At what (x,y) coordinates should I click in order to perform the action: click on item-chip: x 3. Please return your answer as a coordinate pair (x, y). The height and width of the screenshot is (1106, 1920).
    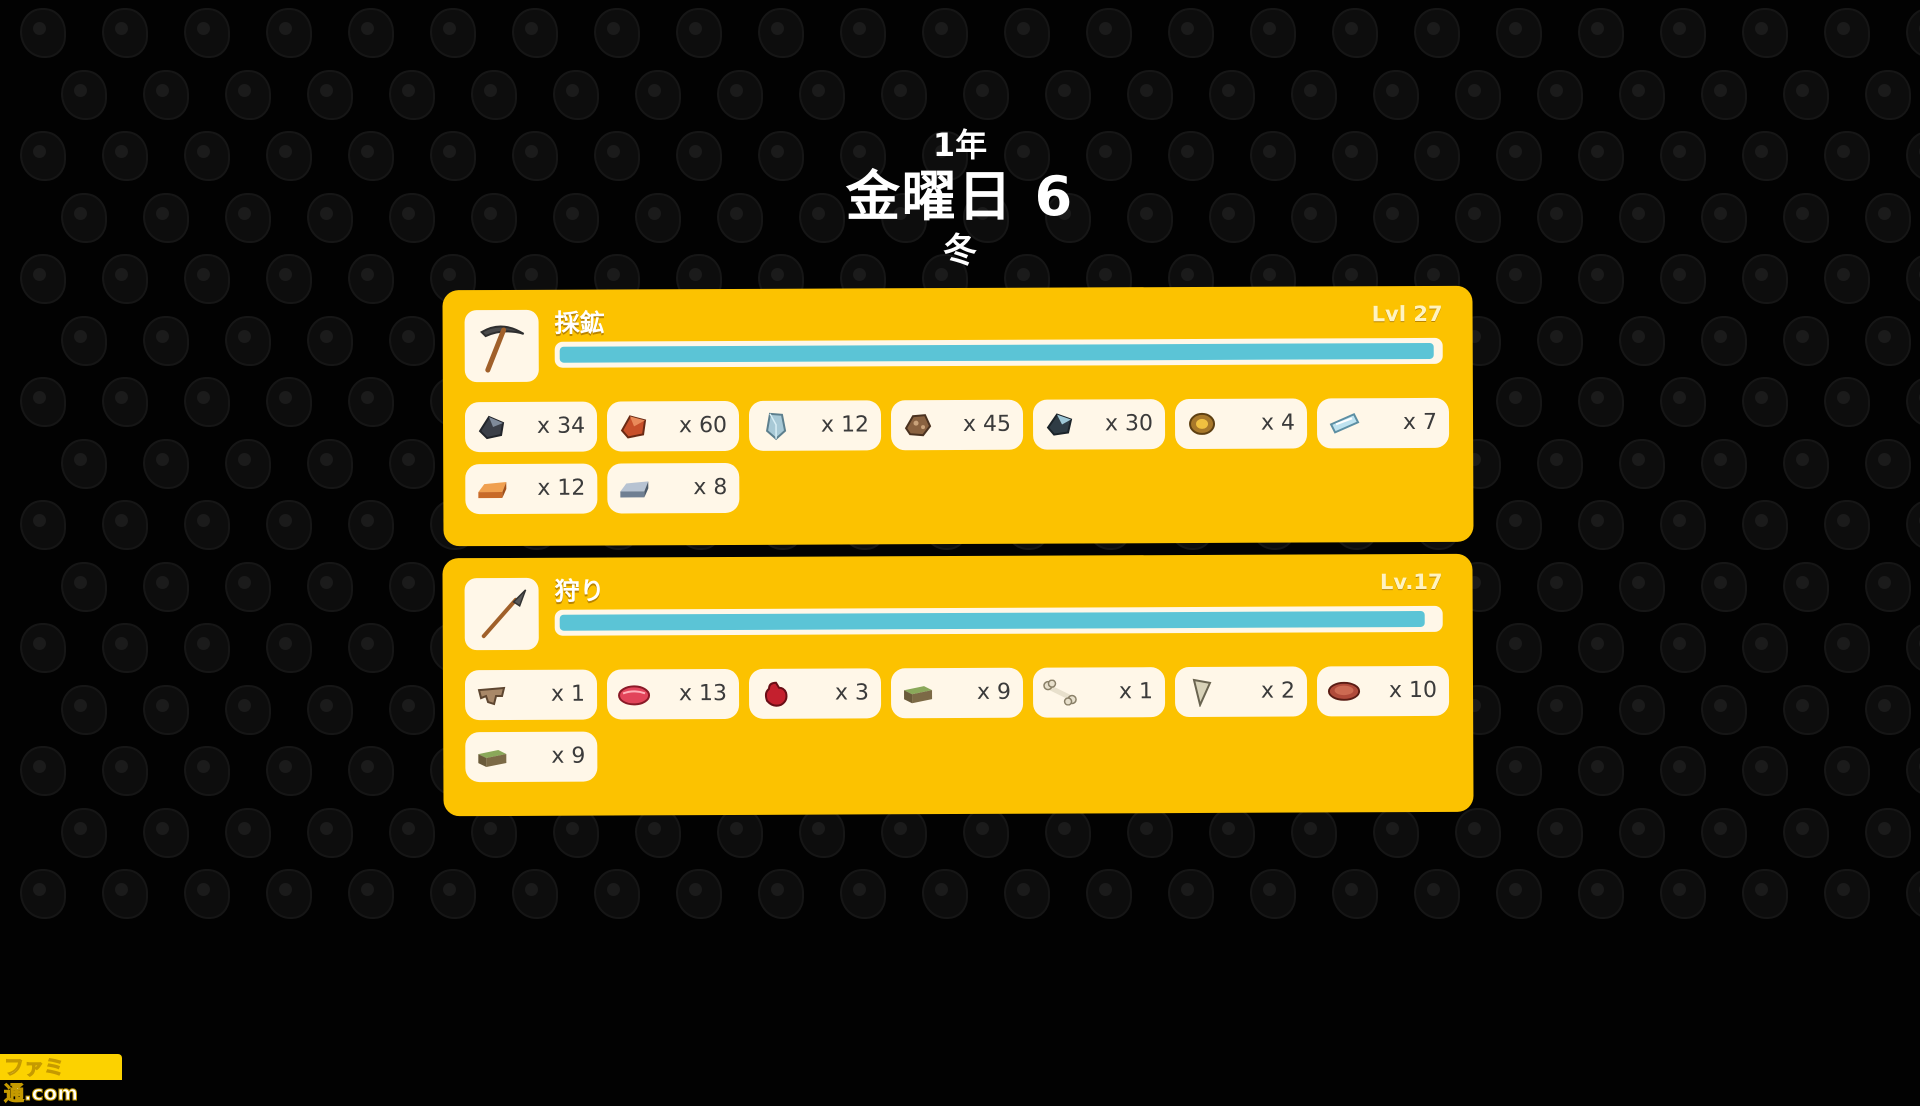
    Looking at the image, I should click on (815, 693).